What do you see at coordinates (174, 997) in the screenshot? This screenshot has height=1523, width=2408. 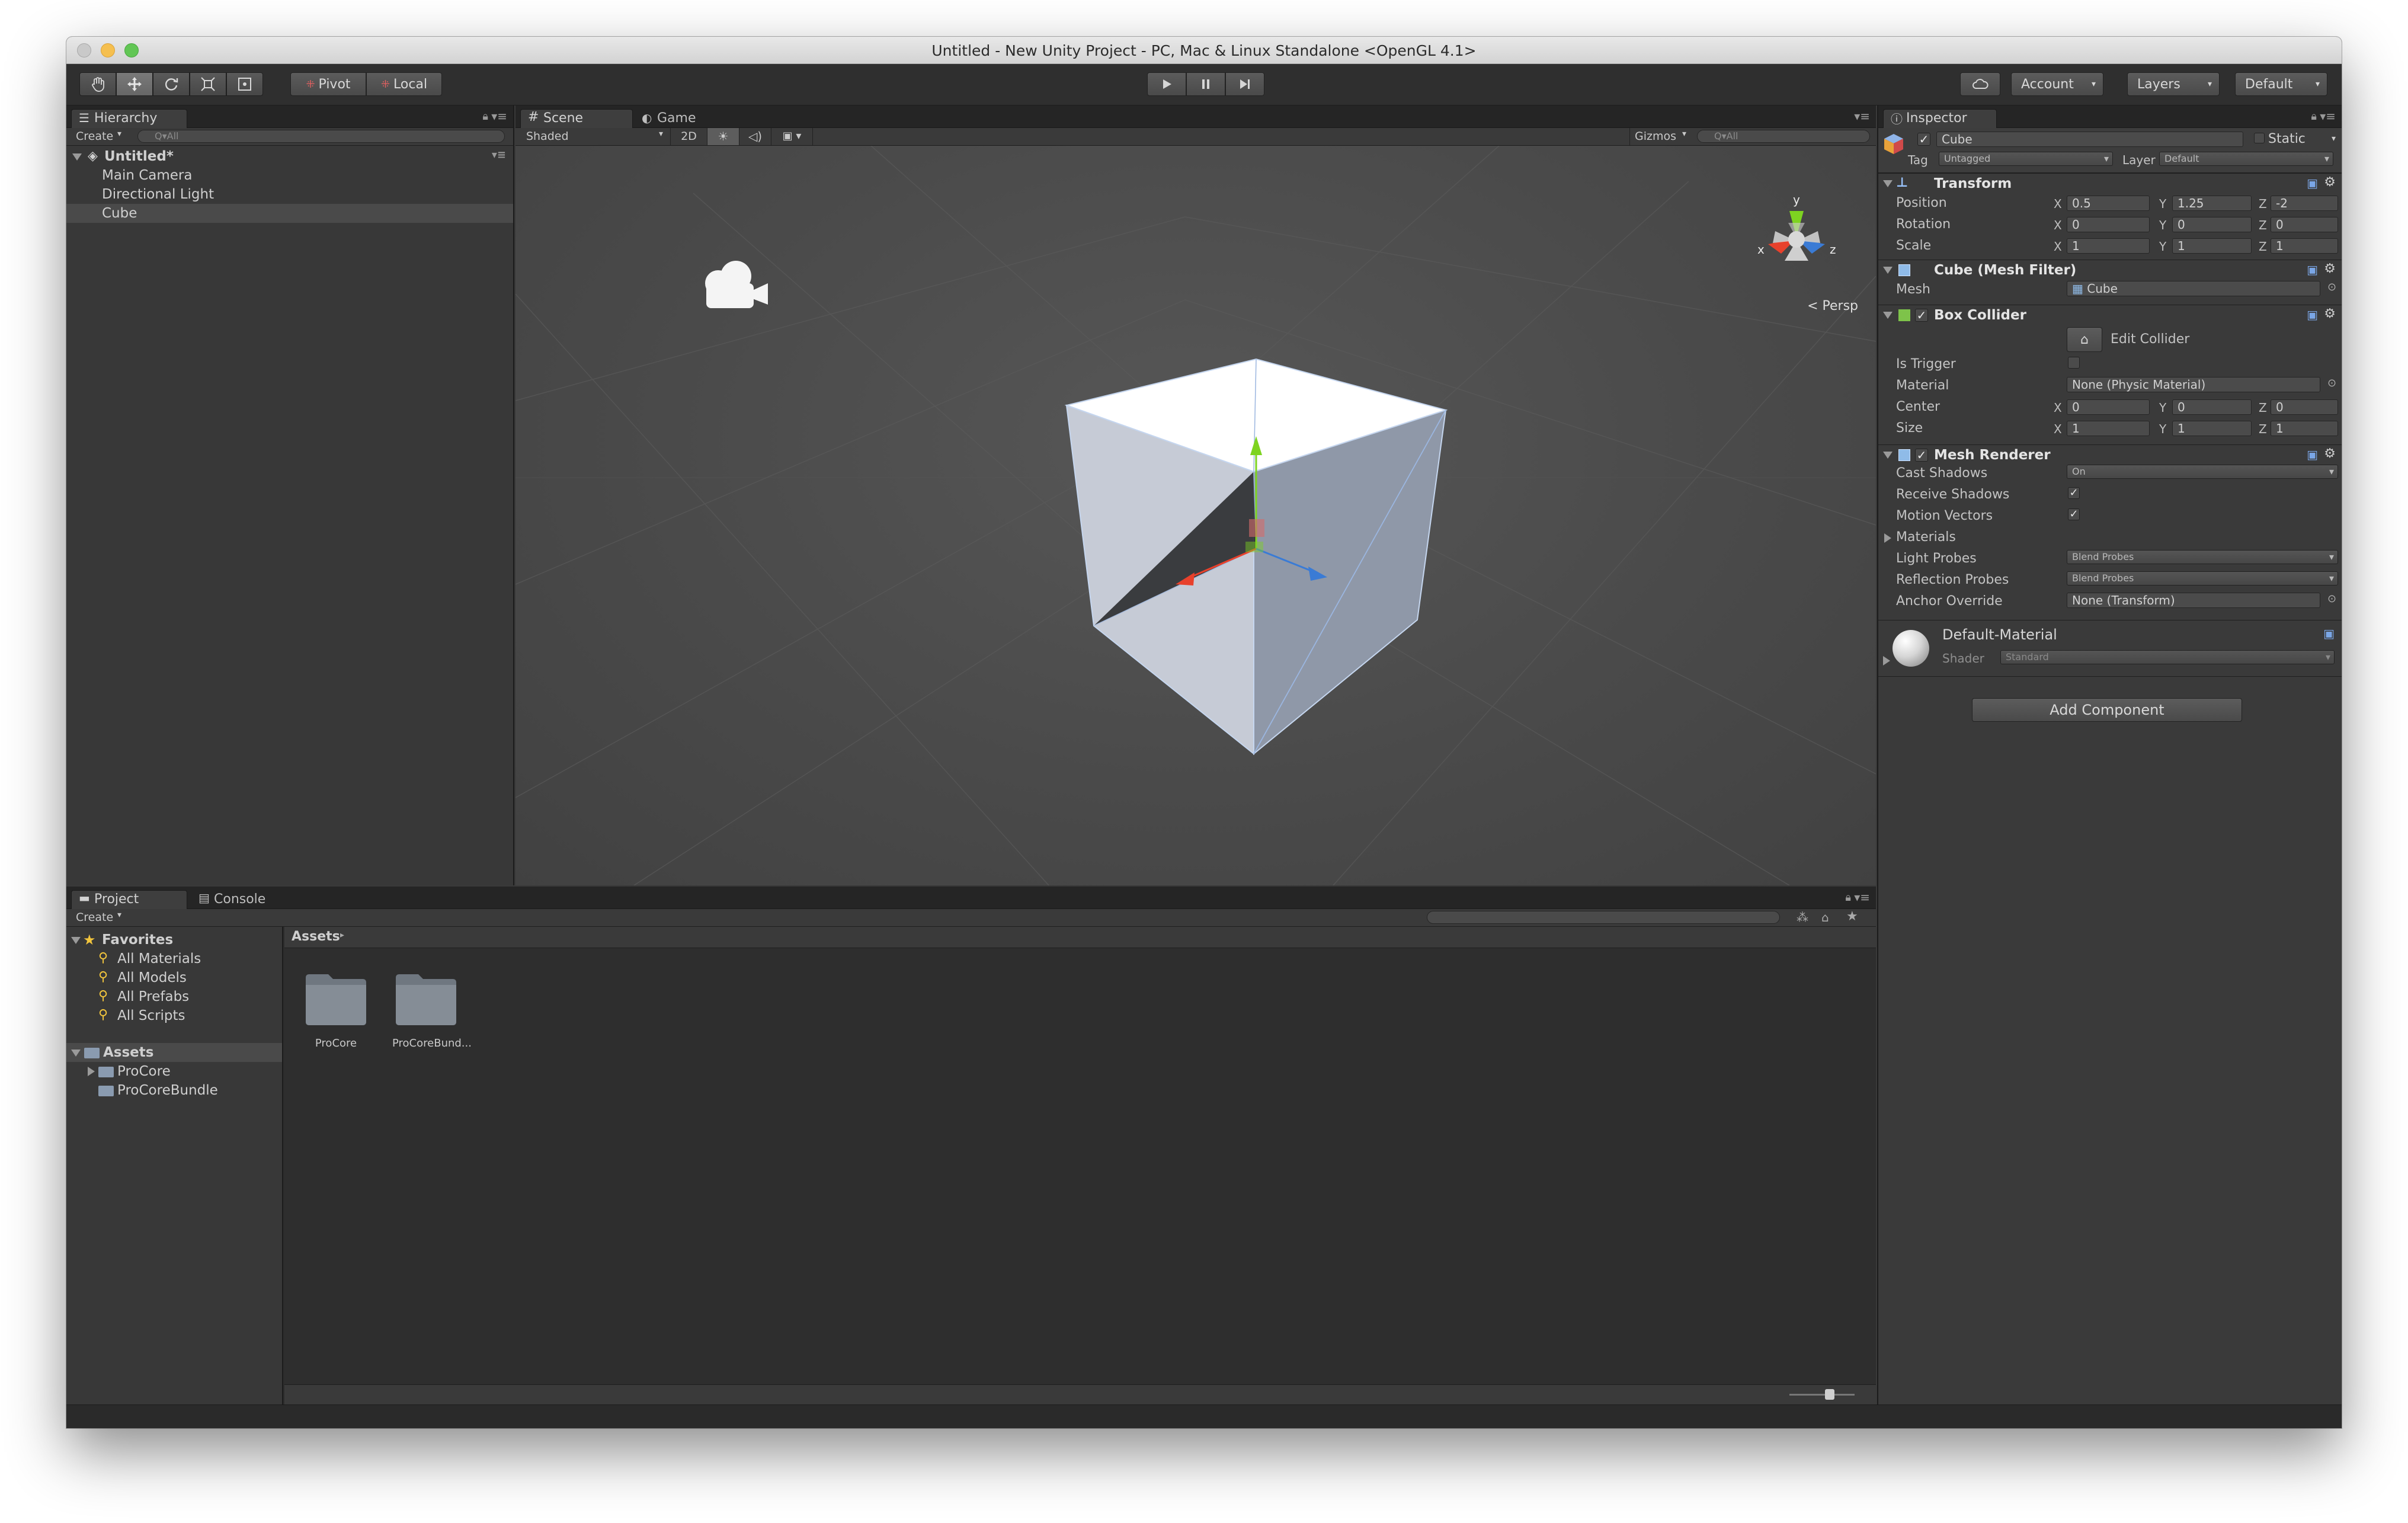 I see `favorite-item: ⚲ All Prefabs` at bounding box center [174, 997].